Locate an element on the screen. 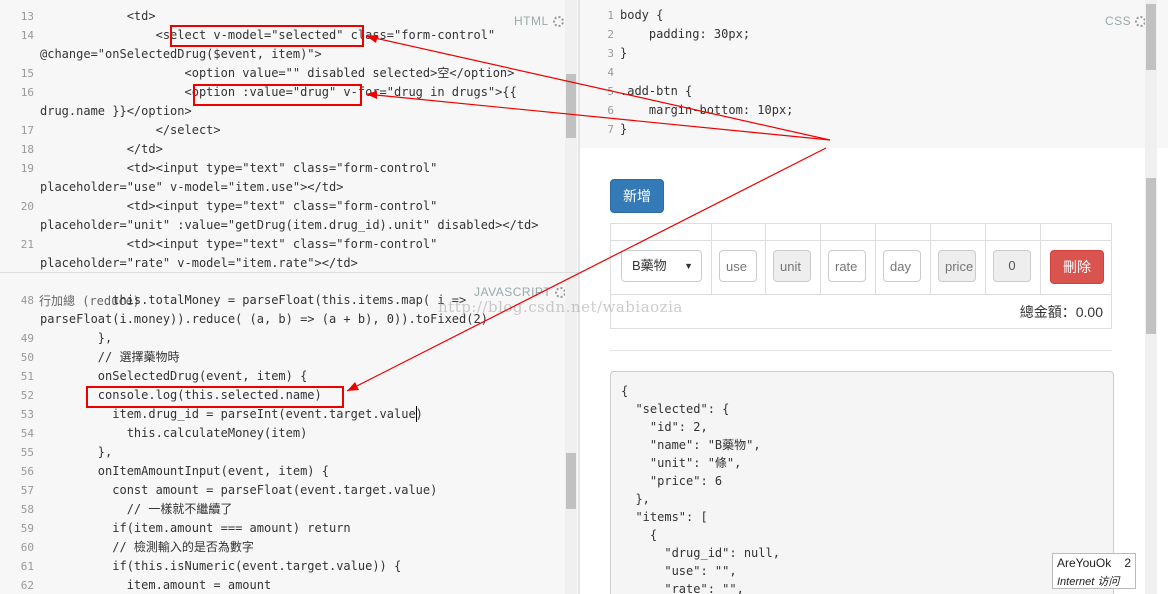 The image size is (1168, 594). line-number: 58 is located at coordinates (27, 509).